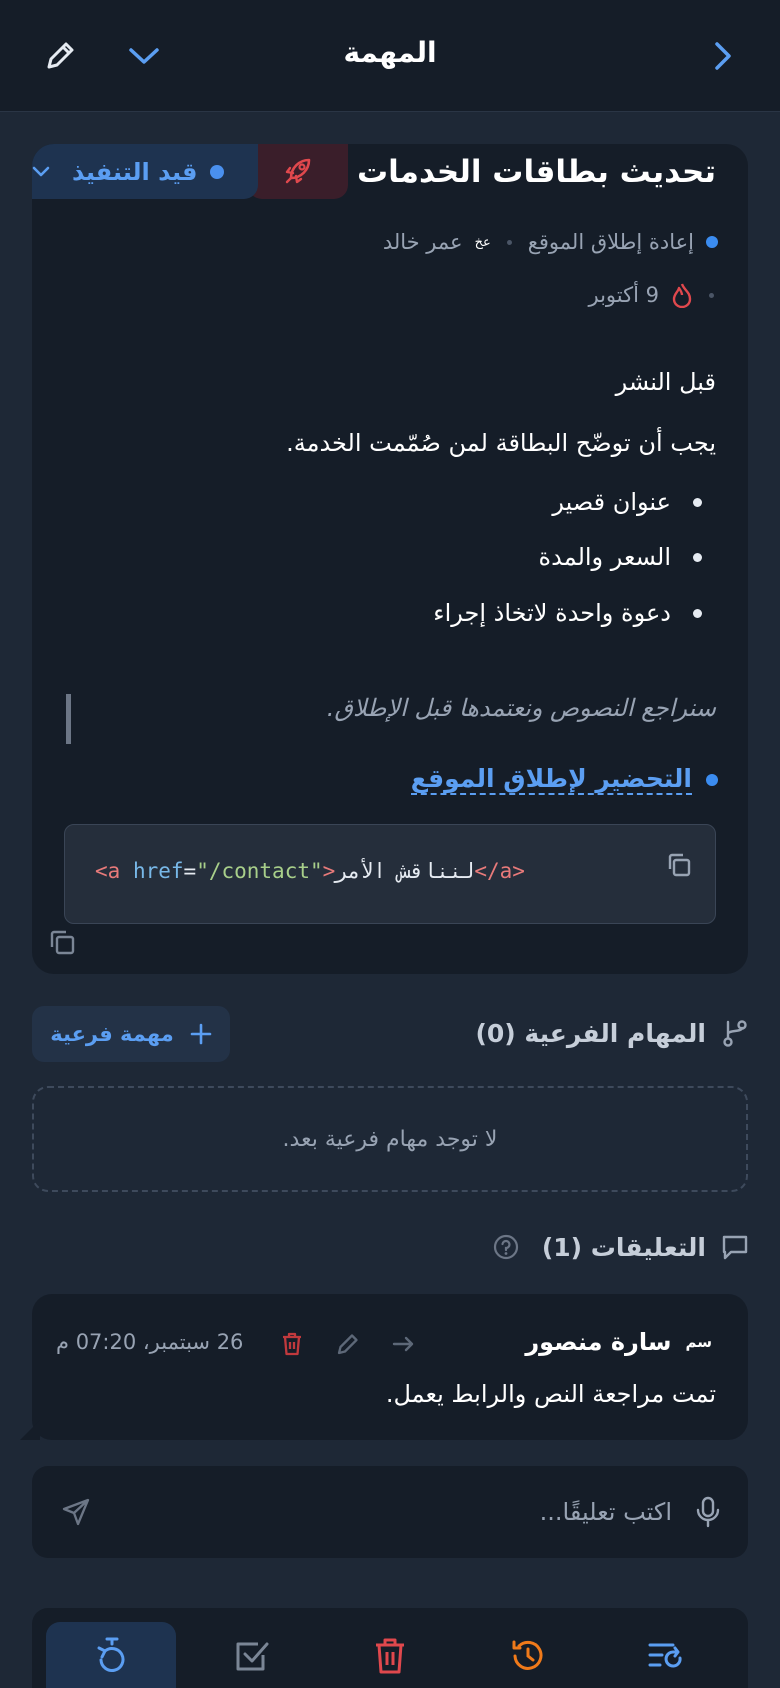  Describe the element at coordinates (329, 871) in the screenshot. I see `code-bracket: >` at that location.